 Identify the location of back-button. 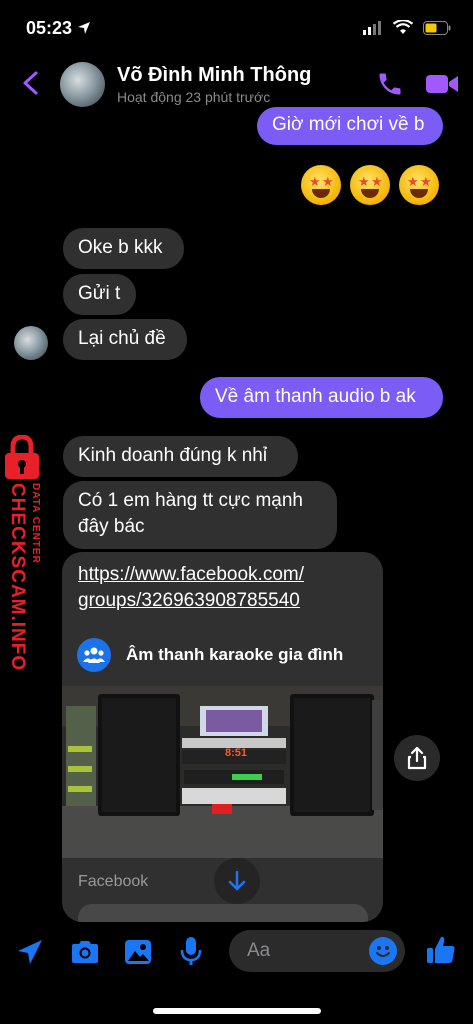
(31, 85).